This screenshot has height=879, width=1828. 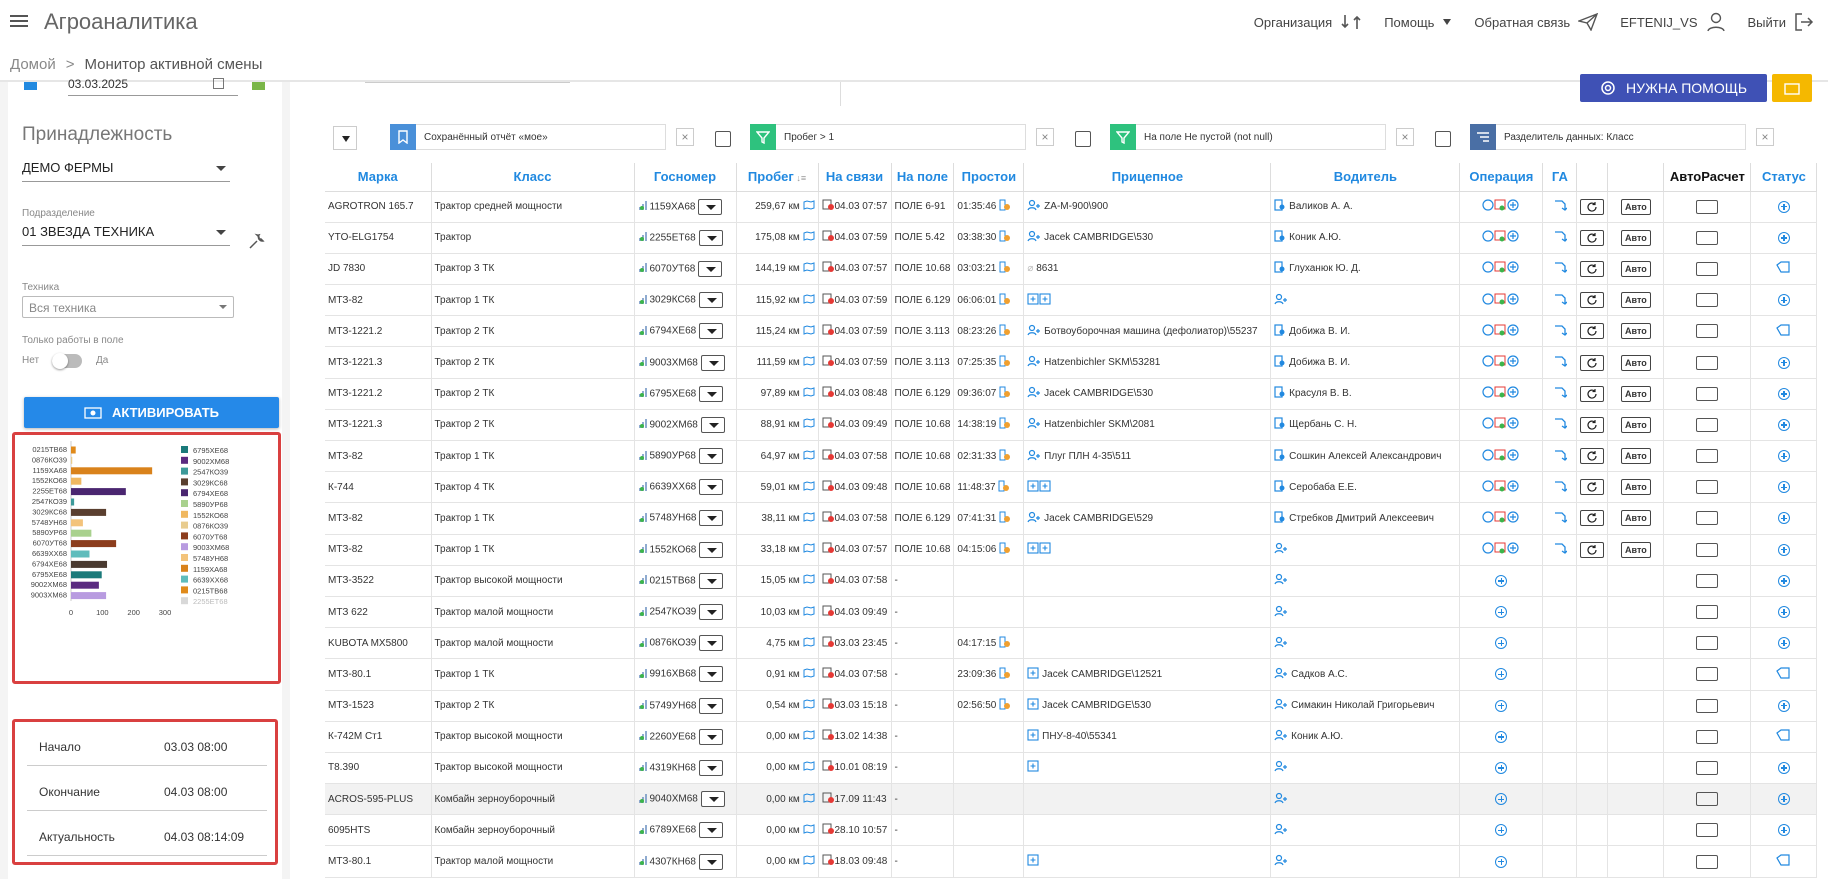 What do you see at coordinates (923, 177) in the screenshot?
I see `column-header: На поле` at bounding box center [923, 177].